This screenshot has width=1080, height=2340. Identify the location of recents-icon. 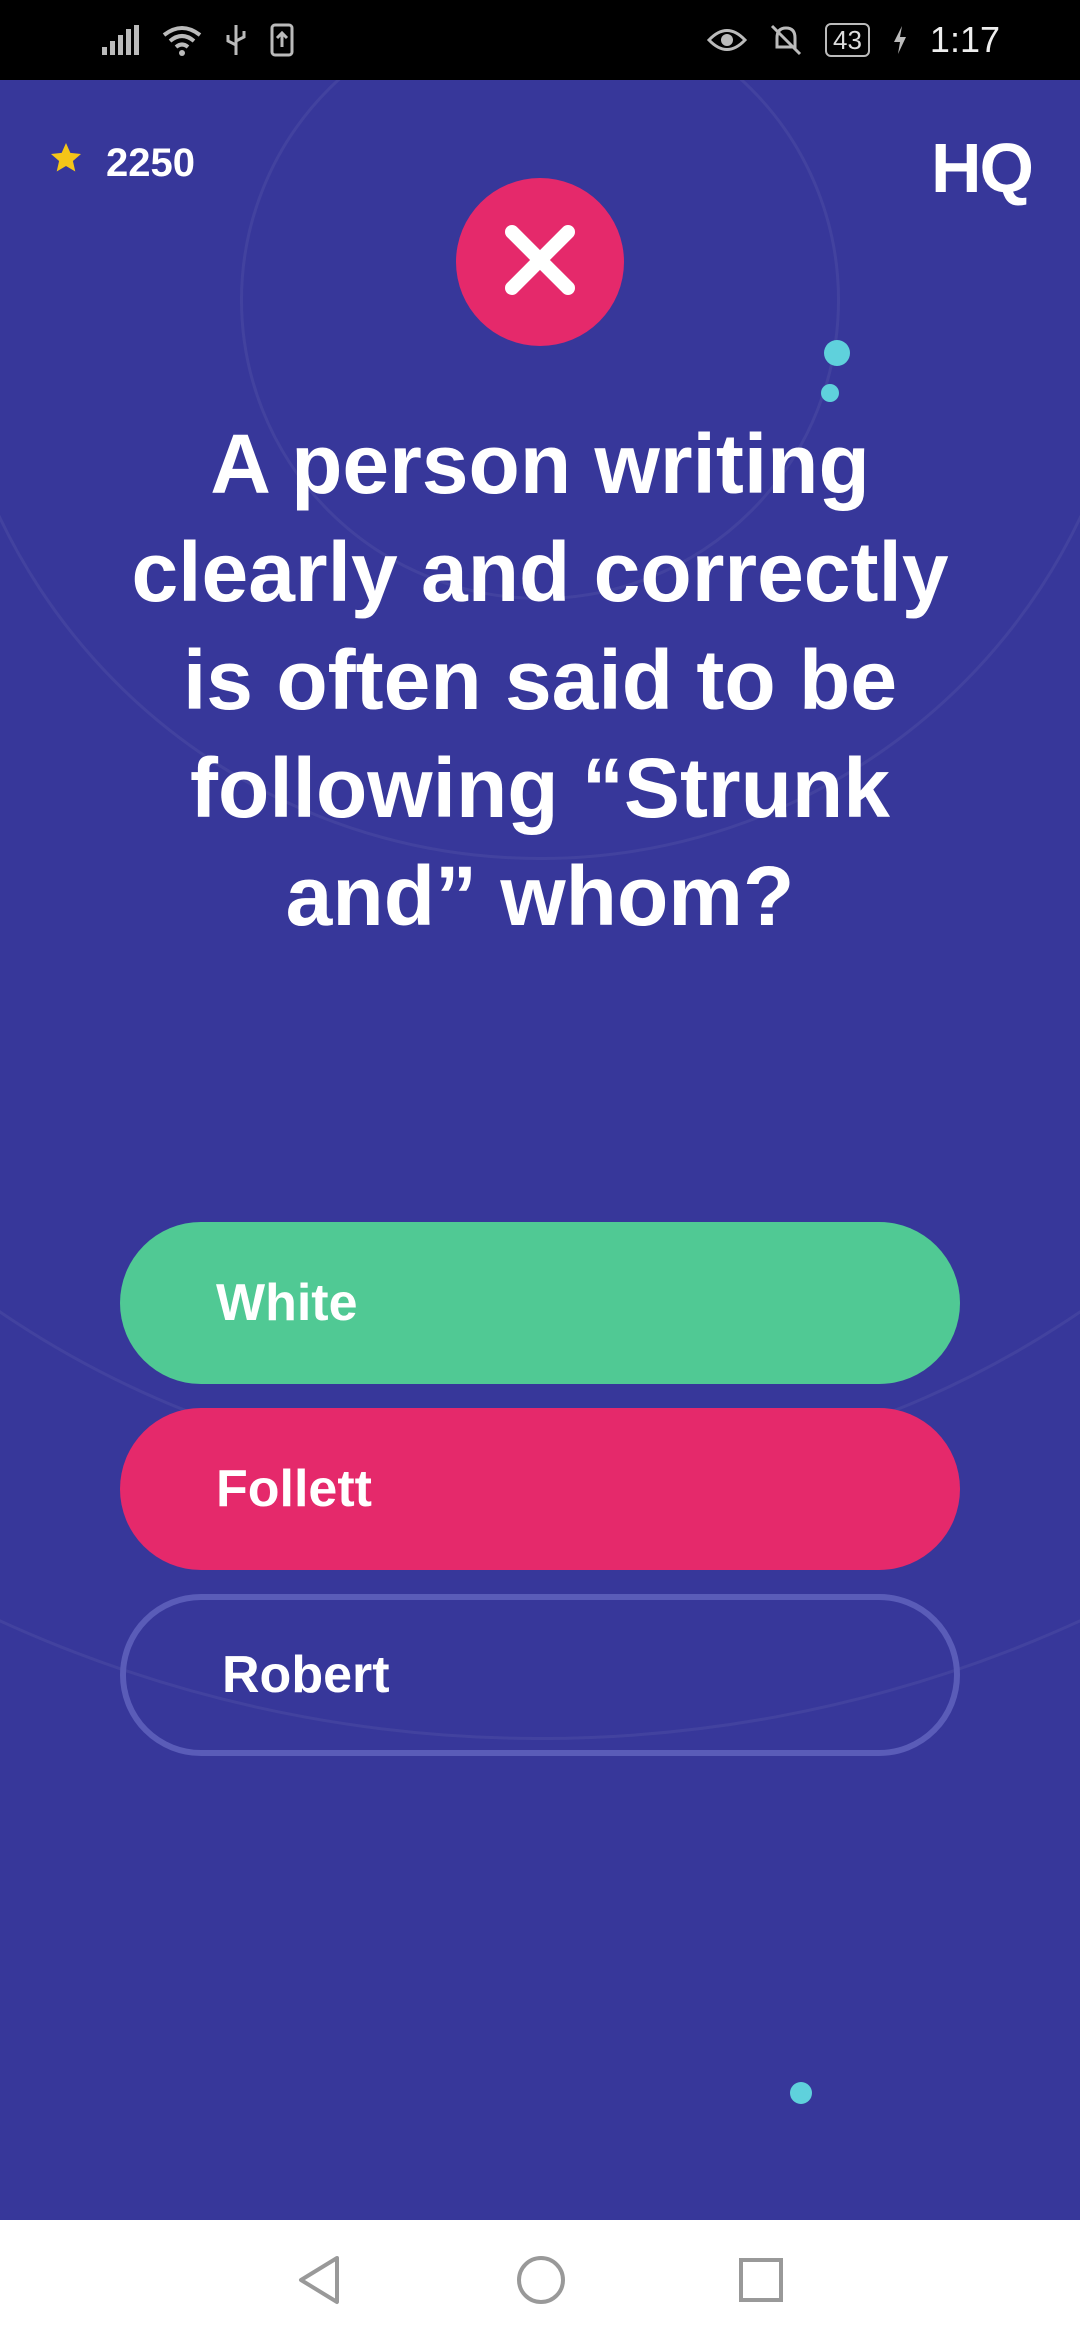
(761, 2280).